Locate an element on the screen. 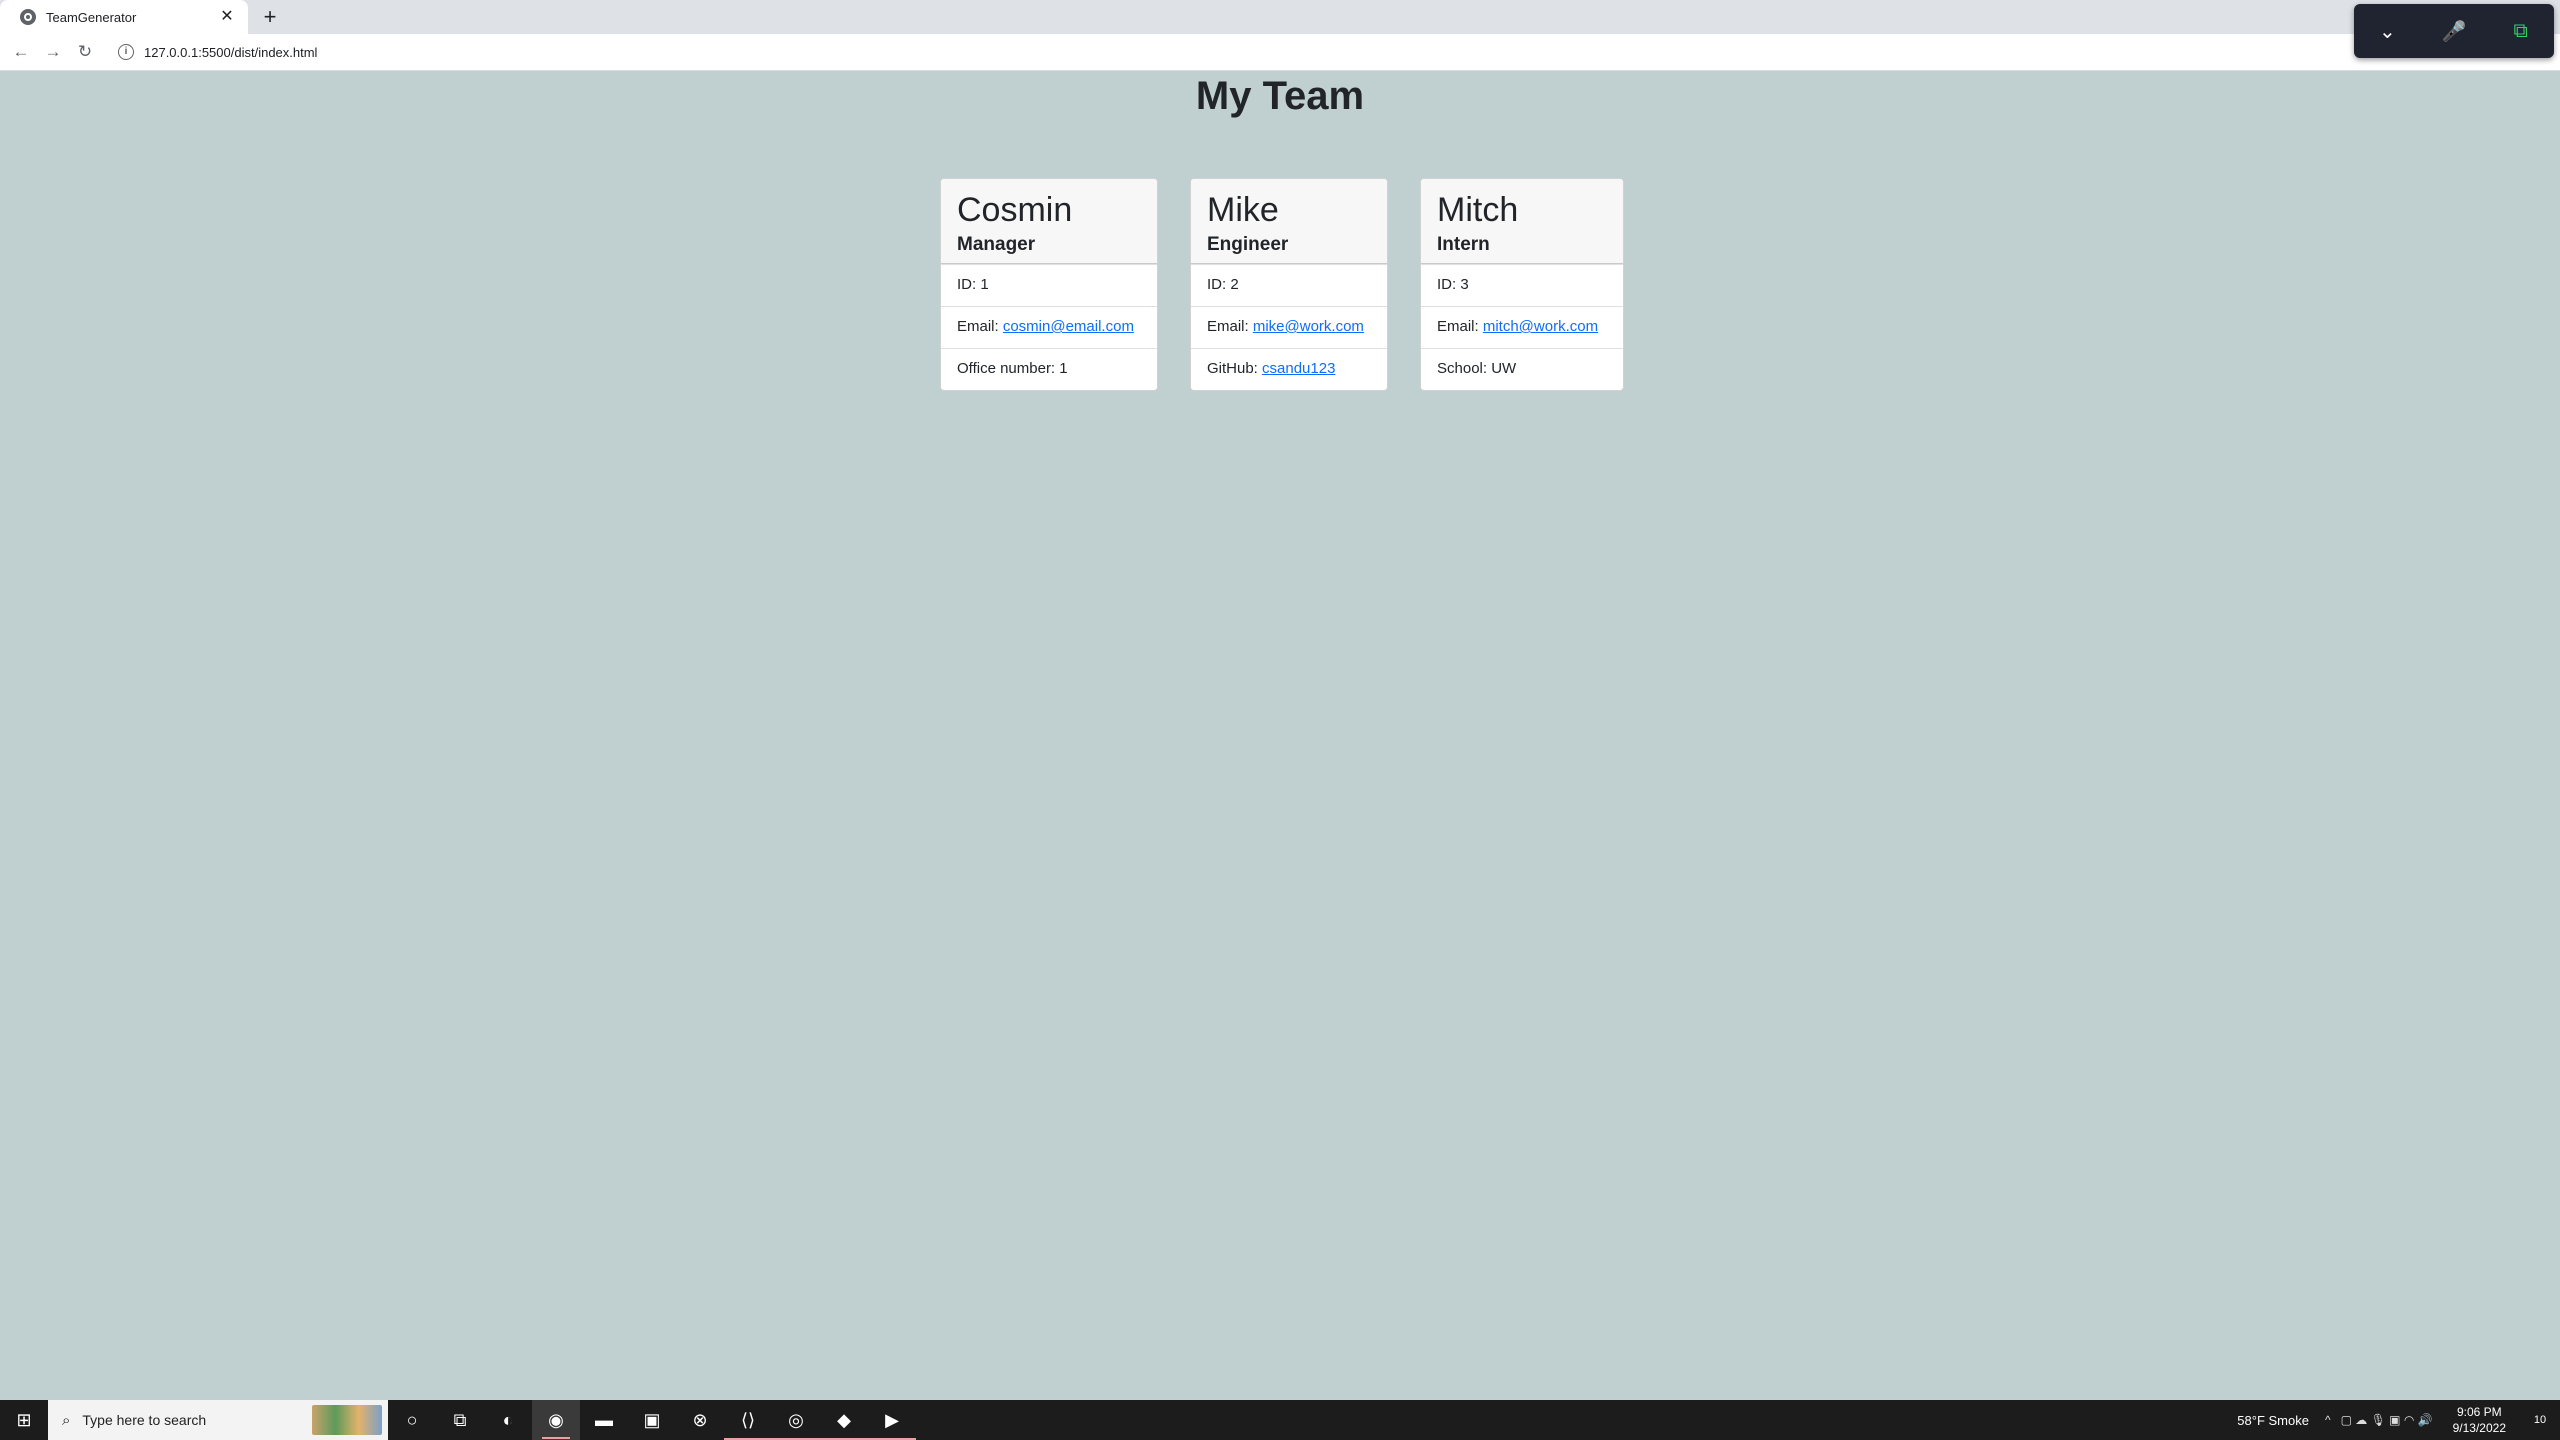 Image resolution: width=2560 pixels, height=1440 pixels. forward-arrow-icon: → is located at coordinates (53, 52).